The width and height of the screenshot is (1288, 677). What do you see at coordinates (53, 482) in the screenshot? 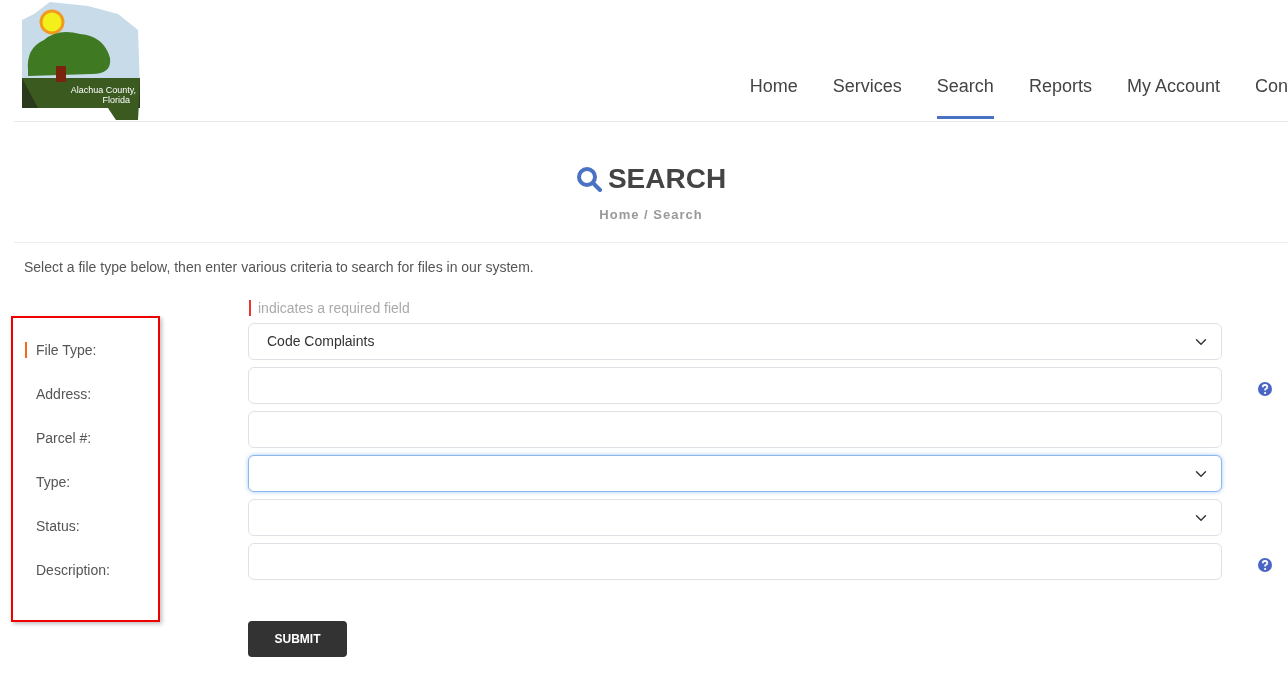
I see `field-label: Type:` at bounding box center [53, 482].